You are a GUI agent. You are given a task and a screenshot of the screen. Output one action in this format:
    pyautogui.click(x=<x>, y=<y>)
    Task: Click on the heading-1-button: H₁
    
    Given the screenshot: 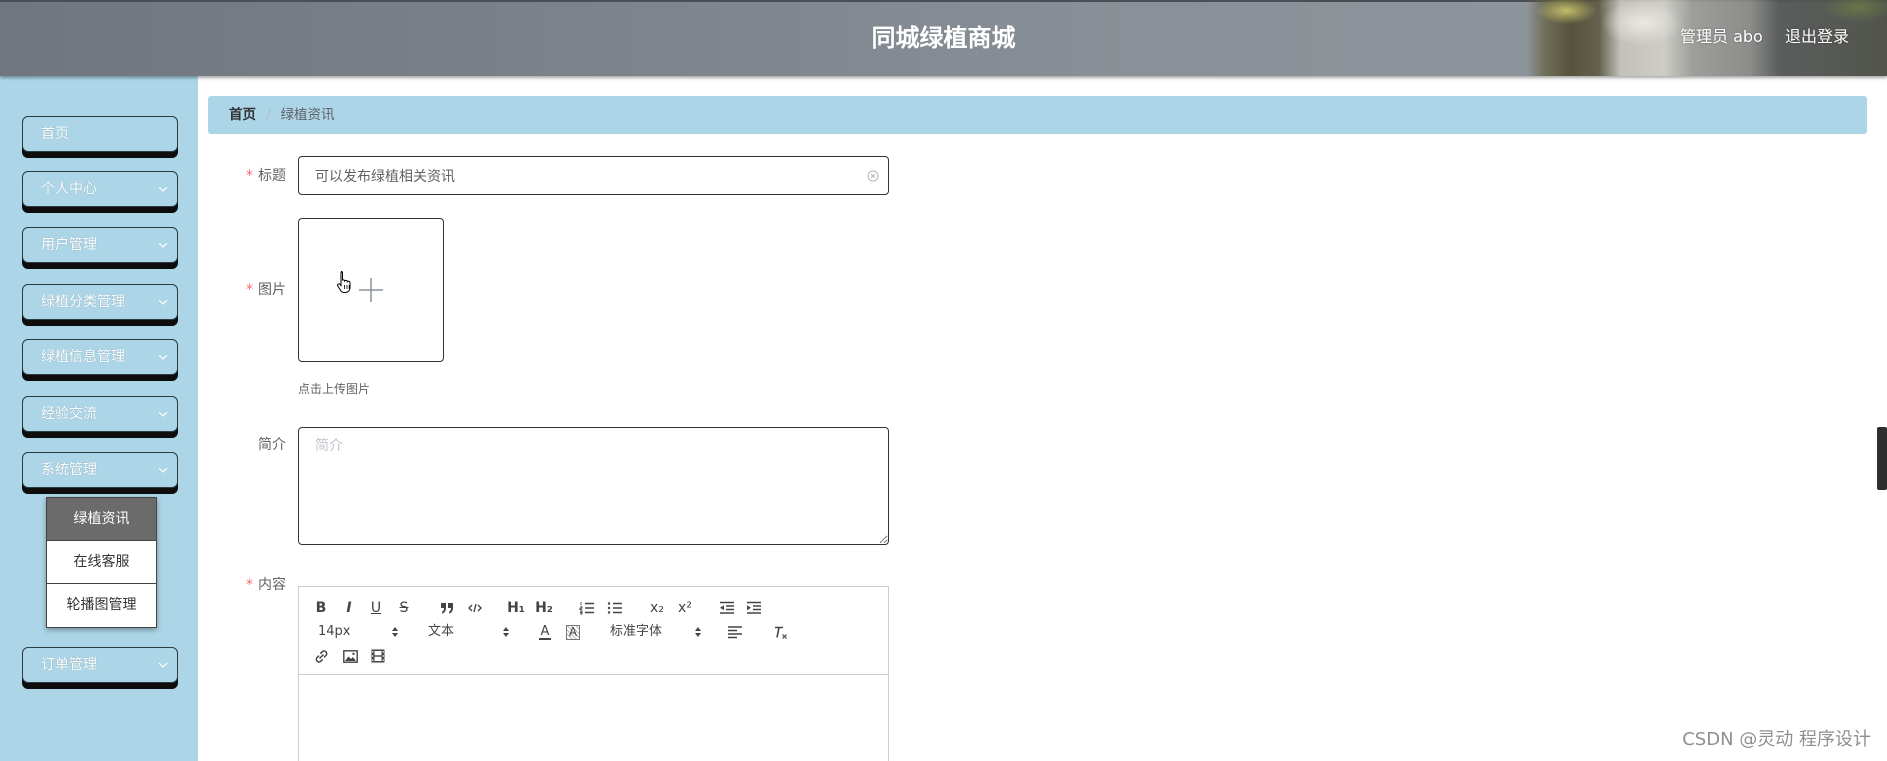 What is the action you would take?
    pyautogui.click(x=516, y=608)
    